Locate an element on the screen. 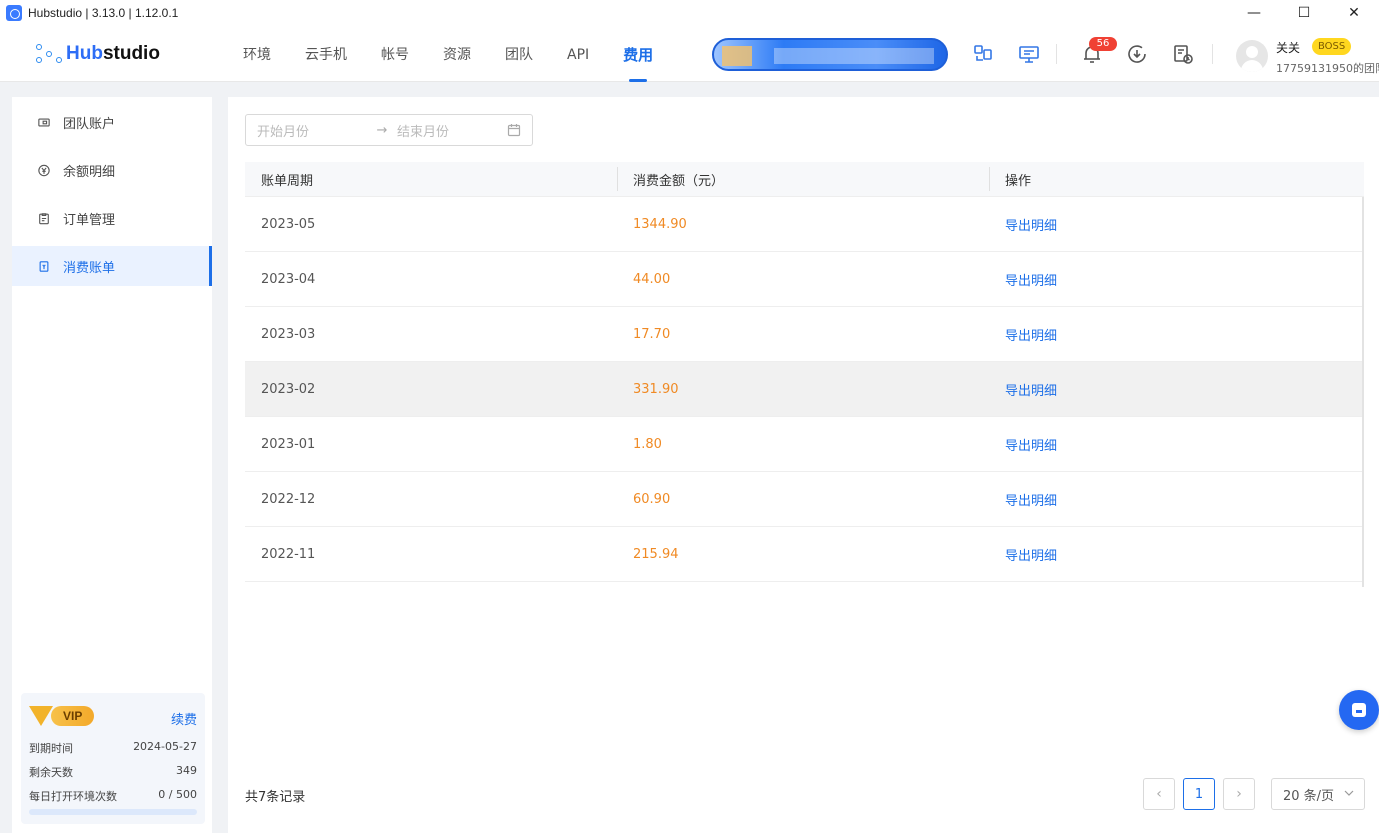  vip-daily-row: 每日打开环境次数 0 / 500 is located at coordinates (113, 795).